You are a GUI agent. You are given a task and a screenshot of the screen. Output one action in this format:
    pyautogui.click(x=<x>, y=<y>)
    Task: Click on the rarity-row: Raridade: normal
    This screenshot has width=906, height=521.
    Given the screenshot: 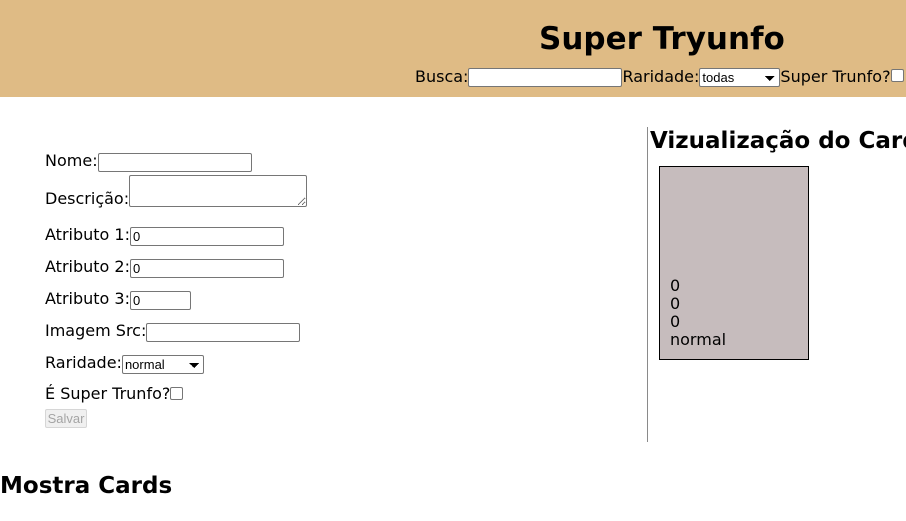 What is the action you would take?
    pyautogui.click(x=124, y=363)
    